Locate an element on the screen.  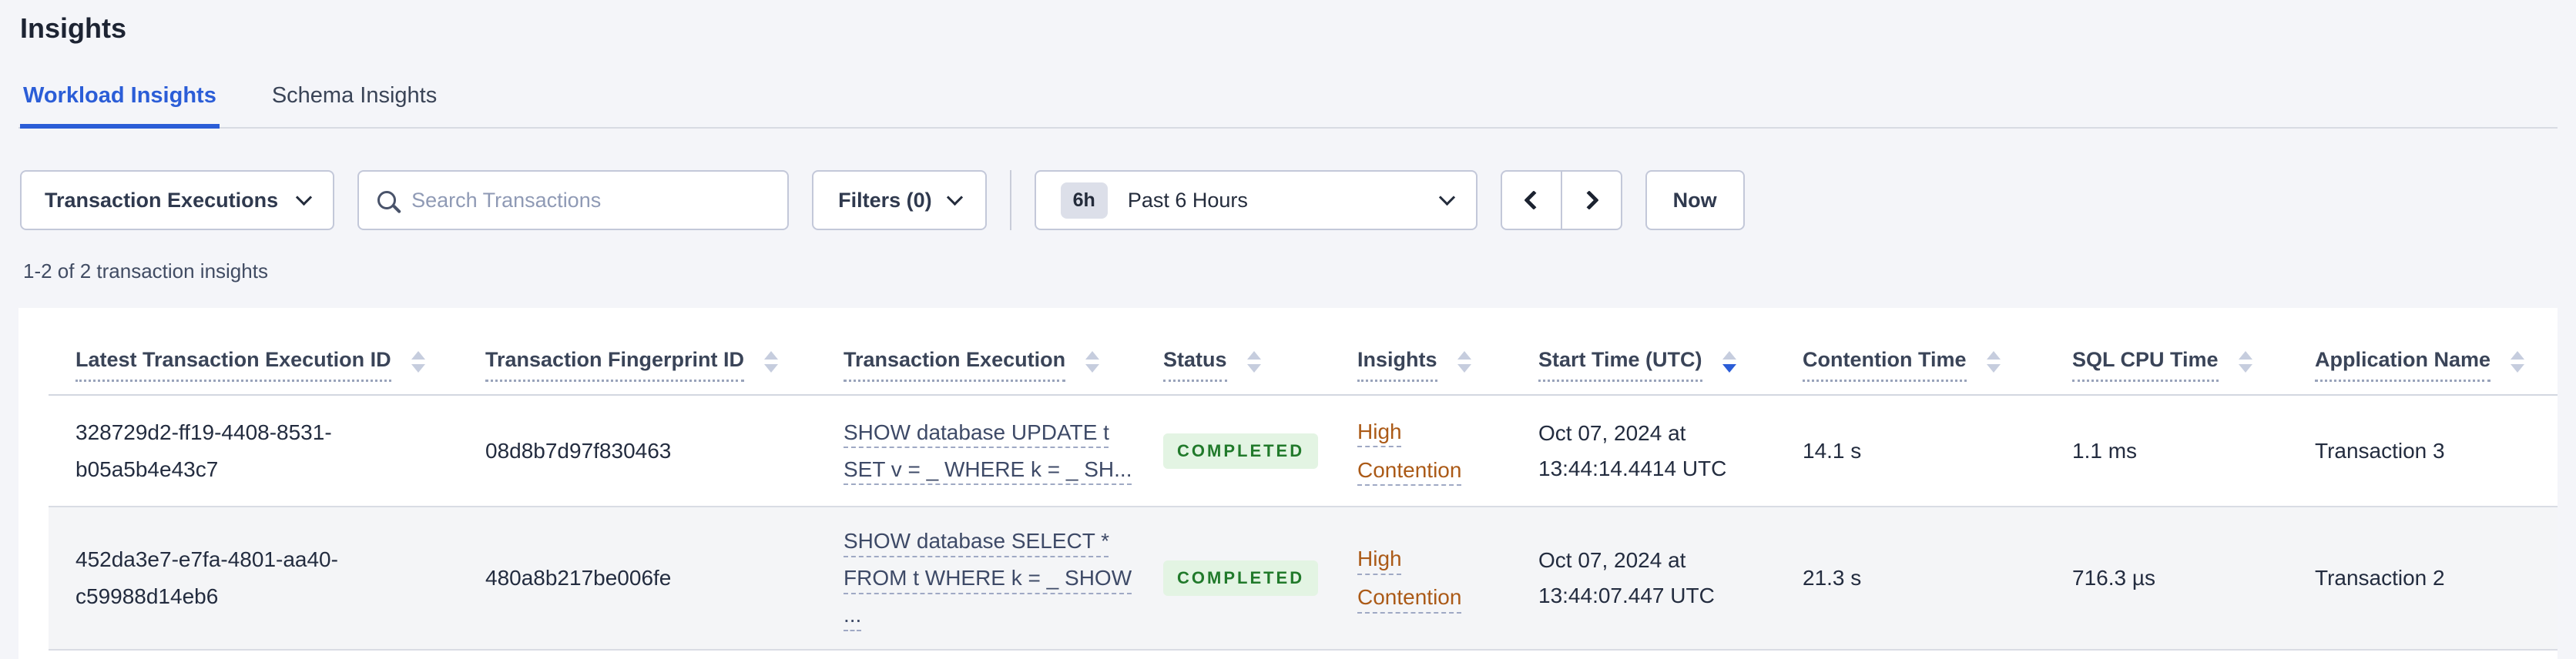
column-header-transaction-execution: Transaction Execution is located at coordinates (1003, 365).